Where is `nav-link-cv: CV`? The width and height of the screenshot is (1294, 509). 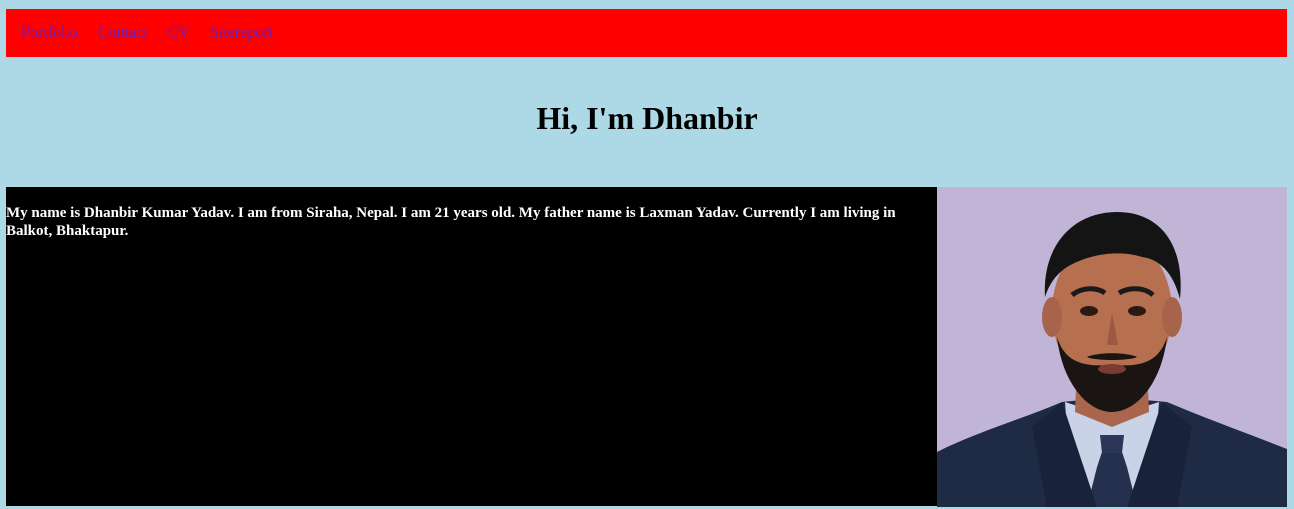 nav-link-cv: CV is located at coordinates (179, 33).